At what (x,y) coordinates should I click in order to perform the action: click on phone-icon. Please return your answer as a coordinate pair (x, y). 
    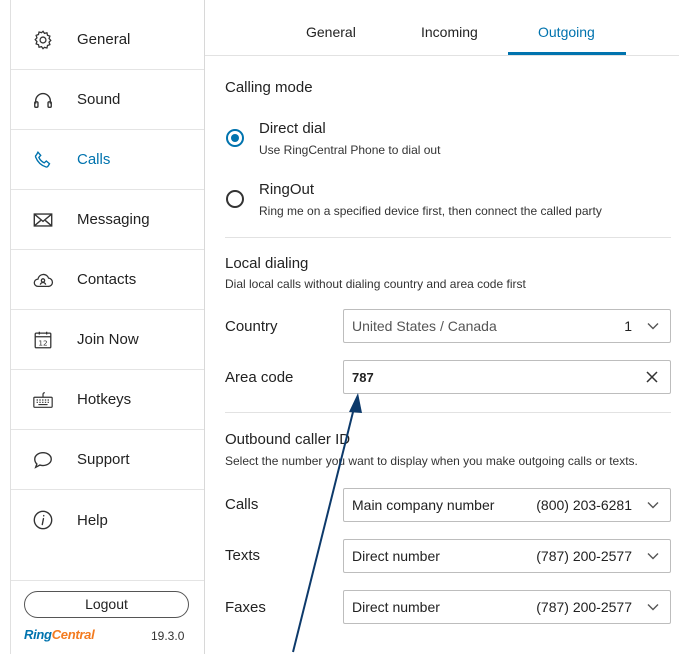
    Looking at the image, I should click on (43, 160).